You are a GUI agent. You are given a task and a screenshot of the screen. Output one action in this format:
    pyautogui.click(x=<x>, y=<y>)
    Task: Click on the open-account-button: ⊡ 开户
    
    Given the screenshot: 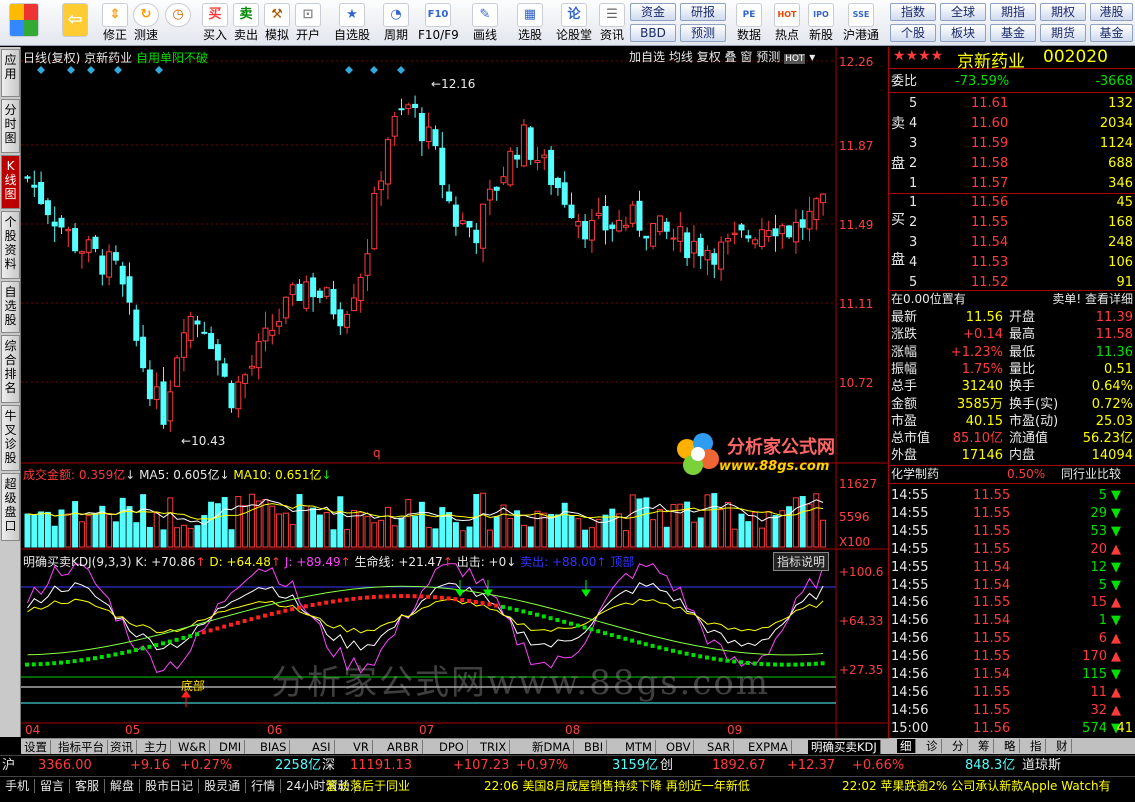 What is the action you would take?
    pyautogui.click(x=308, y=23)
    